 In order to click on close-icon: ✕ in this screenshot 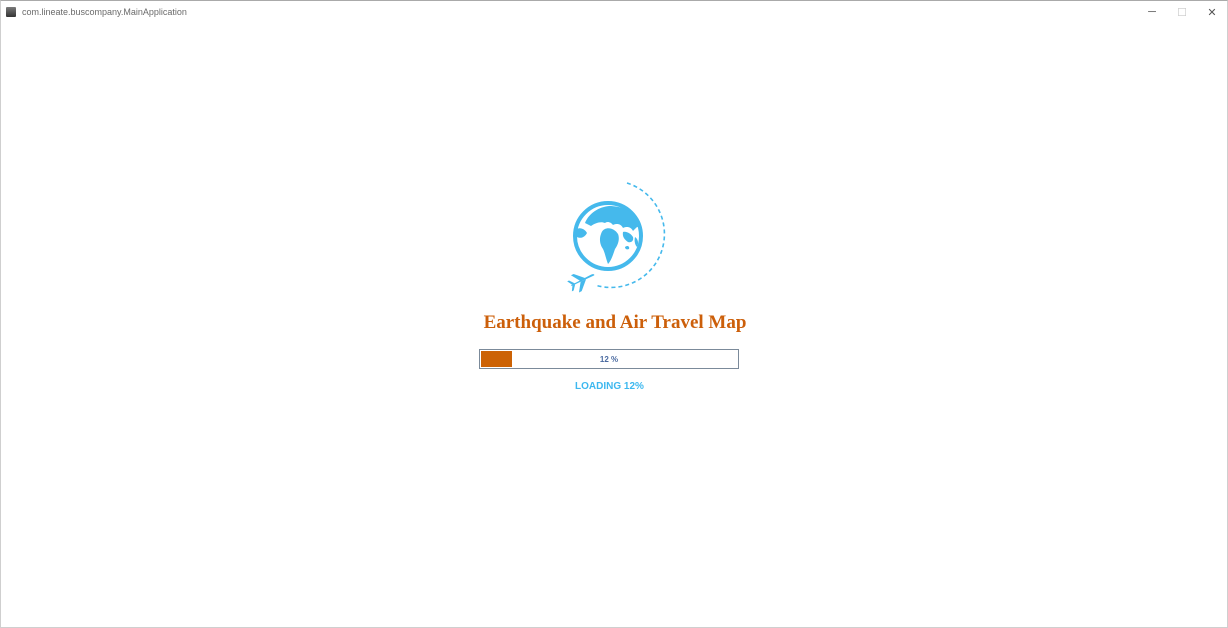, I will do `click(1212, 12)`.